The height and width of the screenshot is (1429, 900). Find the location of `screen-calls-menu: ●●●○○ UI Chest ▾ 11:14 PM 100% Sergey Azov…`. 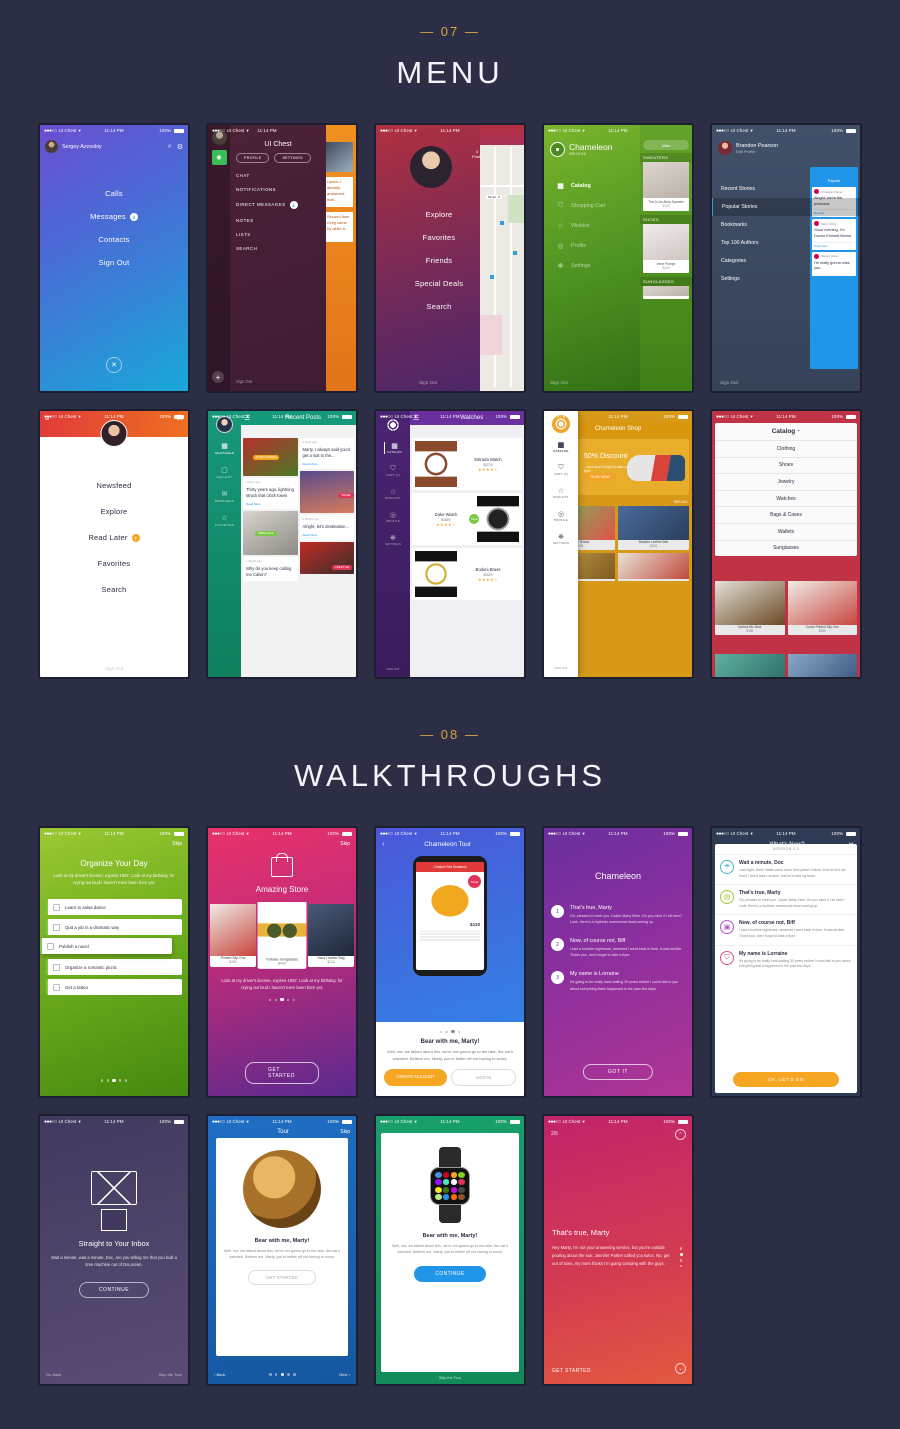

screen-calls-menu: ●●●○○ UI Chest ▾ 11:14 PM 100% Sergey Azov… is located at coordinates (114, 258).